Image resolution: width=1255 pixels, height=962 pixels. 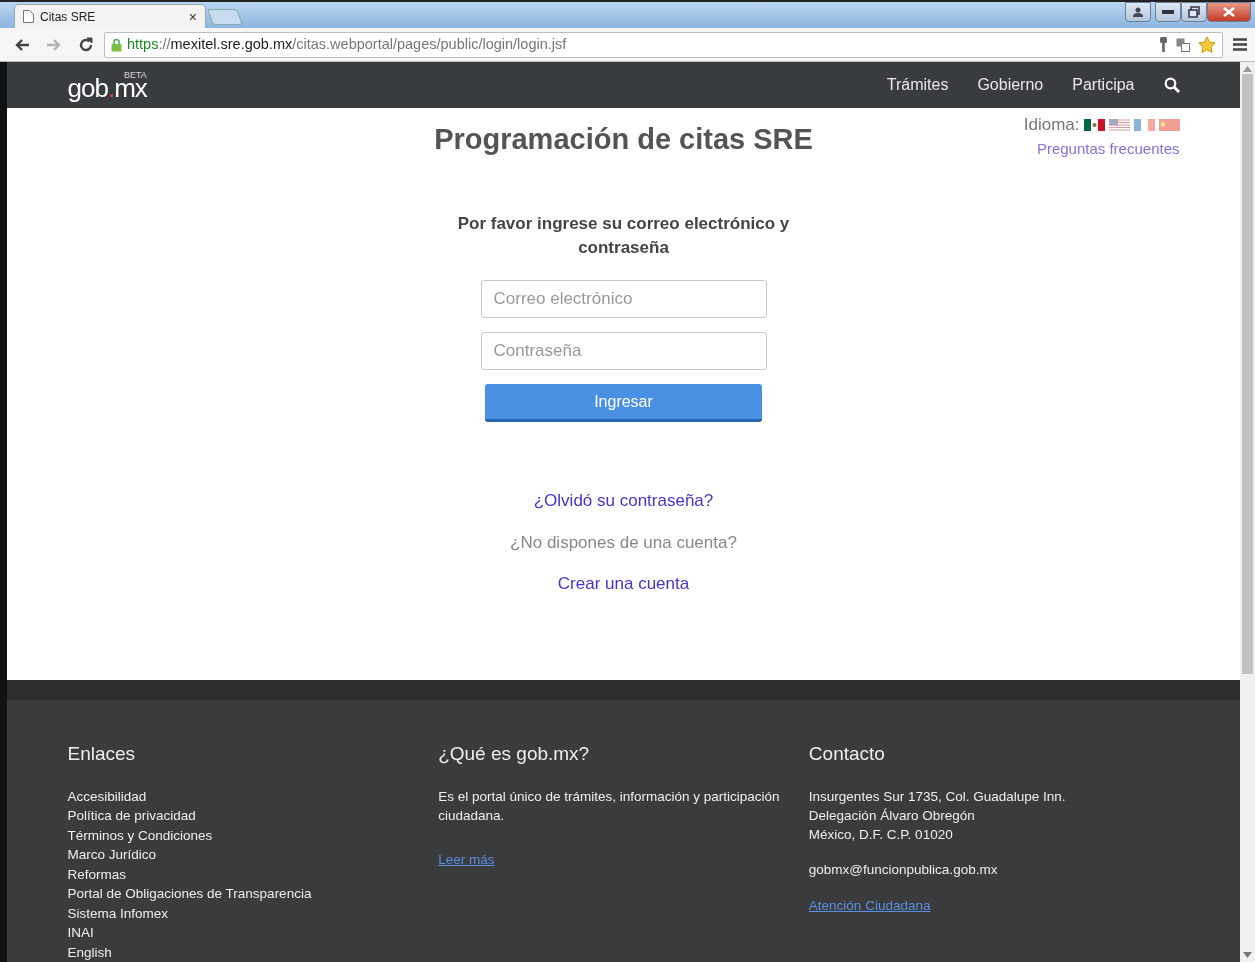 What do you see at coordinates (253, 874) in the screenshot?
I see `footer-link: Reformas` at bounding box center [253, 874].